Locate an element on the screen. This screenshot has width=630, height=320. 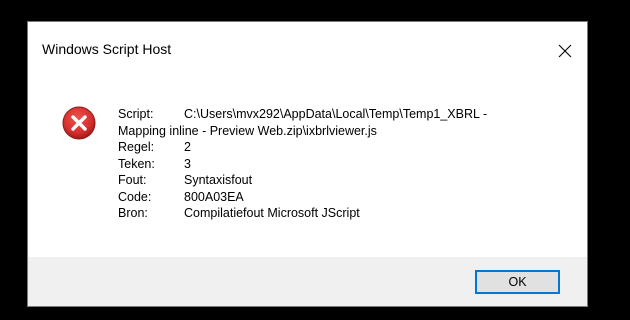
ok-button: OK is located at coordinates (517, 282).